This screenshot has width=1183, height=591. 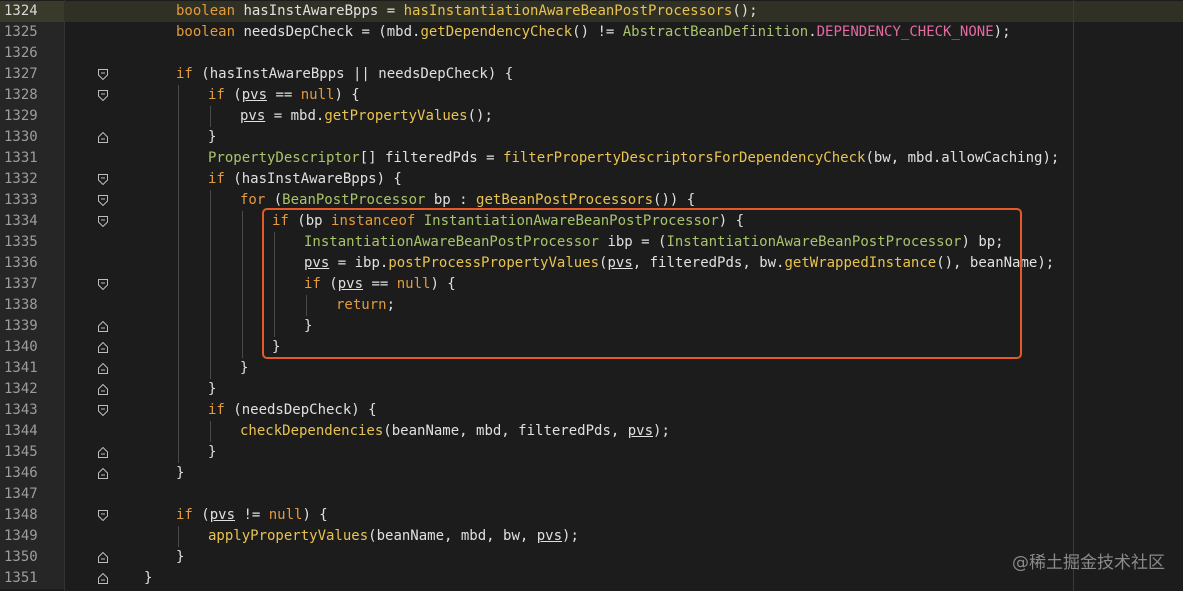 What do you see at coordinates (32, 263) in the screenshot?
I see `line-number: 1336` at bounding box center [32, 263].